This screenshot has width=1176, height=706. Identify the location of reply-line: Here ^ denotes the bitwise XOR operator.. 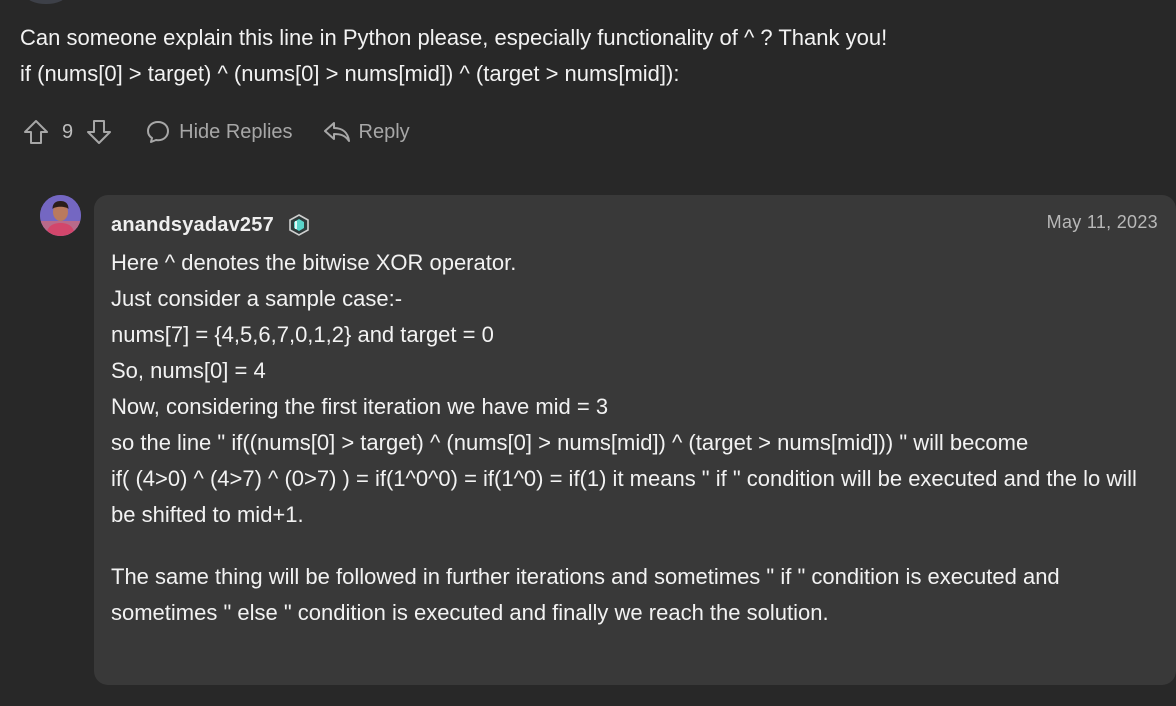
(314, 262).